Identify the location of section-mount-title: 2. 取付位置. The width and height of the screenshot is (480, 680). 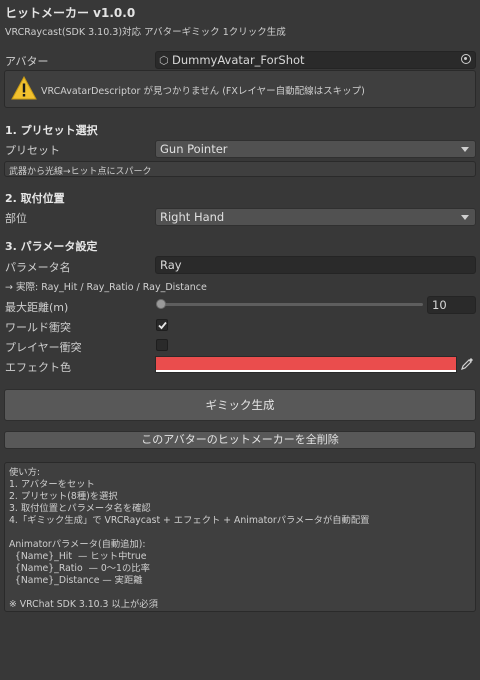
(35, 198).